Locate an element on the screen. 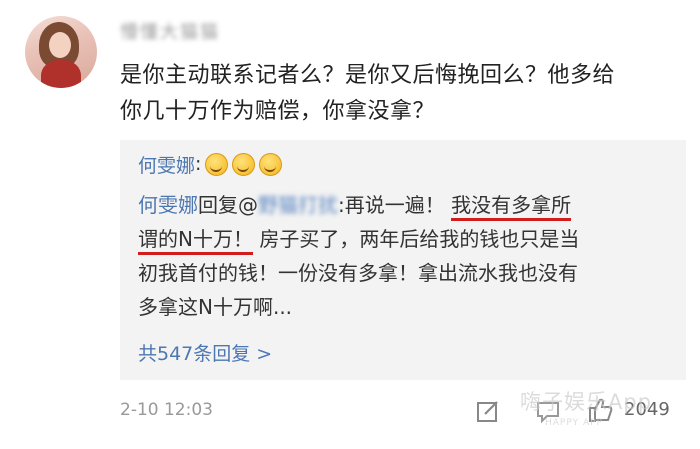 Image resolution: width=700 pixels, height=449 pixels. avatar-face is located at coordinates (60, 45).